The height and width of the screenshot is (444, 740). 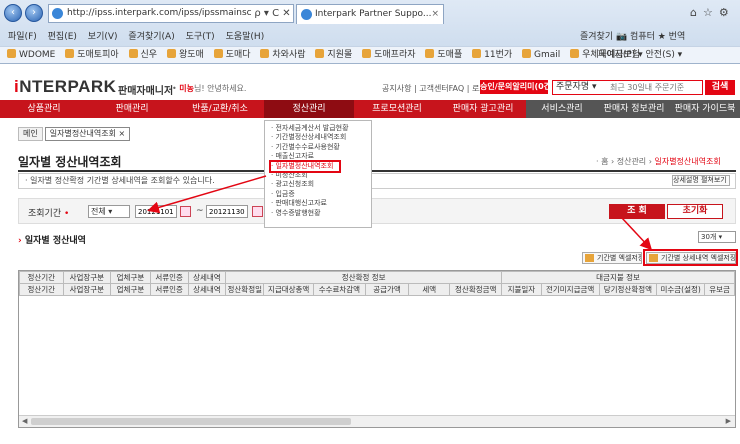 I want to click on arrow-to-date, so click(x=207, y=194).